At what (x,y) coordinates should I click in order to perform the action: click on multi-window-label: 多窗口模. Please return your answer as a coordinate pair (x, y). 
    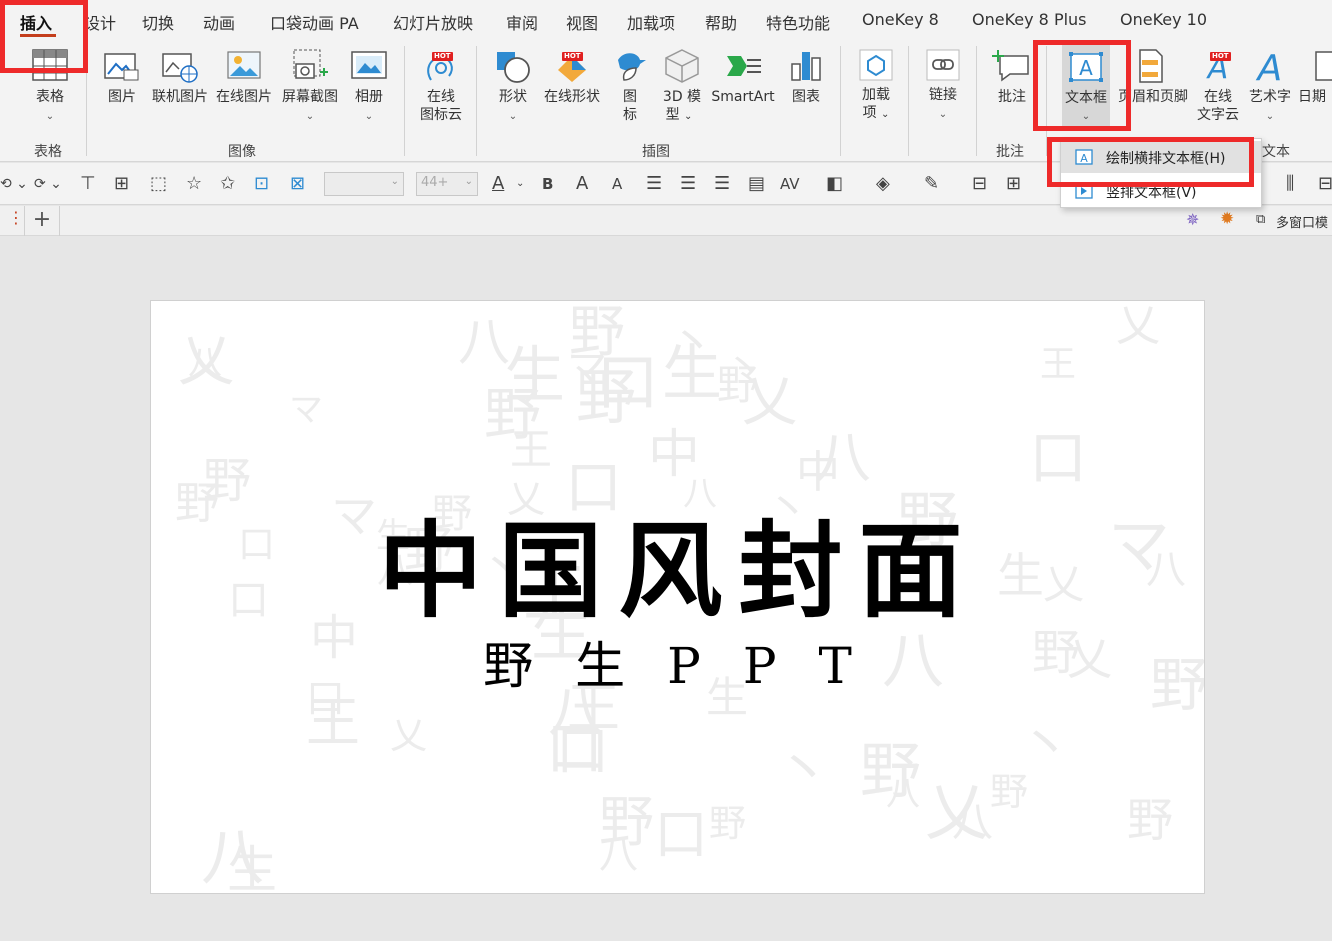
    Looking at the image, I should click on (1302, 221).